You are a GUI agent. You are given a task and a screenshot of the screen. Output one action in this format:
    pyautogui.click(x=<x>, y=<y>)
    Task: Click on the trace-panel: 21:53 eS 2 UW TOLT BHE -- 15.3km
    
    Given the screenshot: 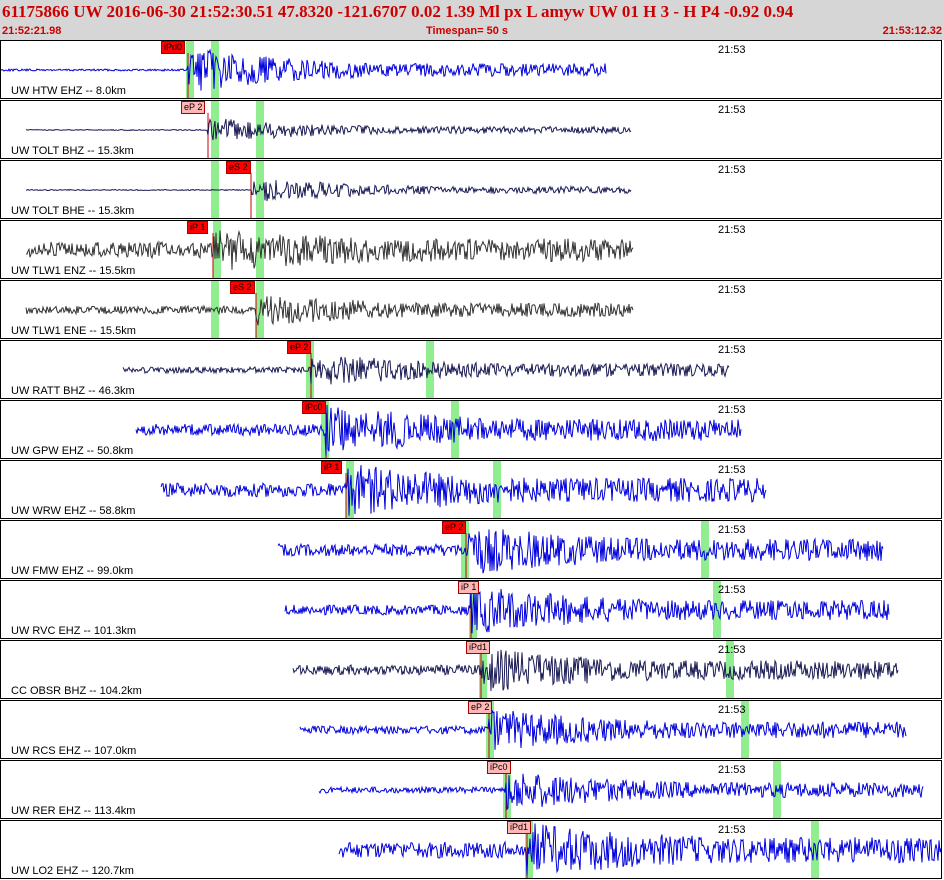 What is the action you would take?
    pyautogui.click(x=471, y=189)
    